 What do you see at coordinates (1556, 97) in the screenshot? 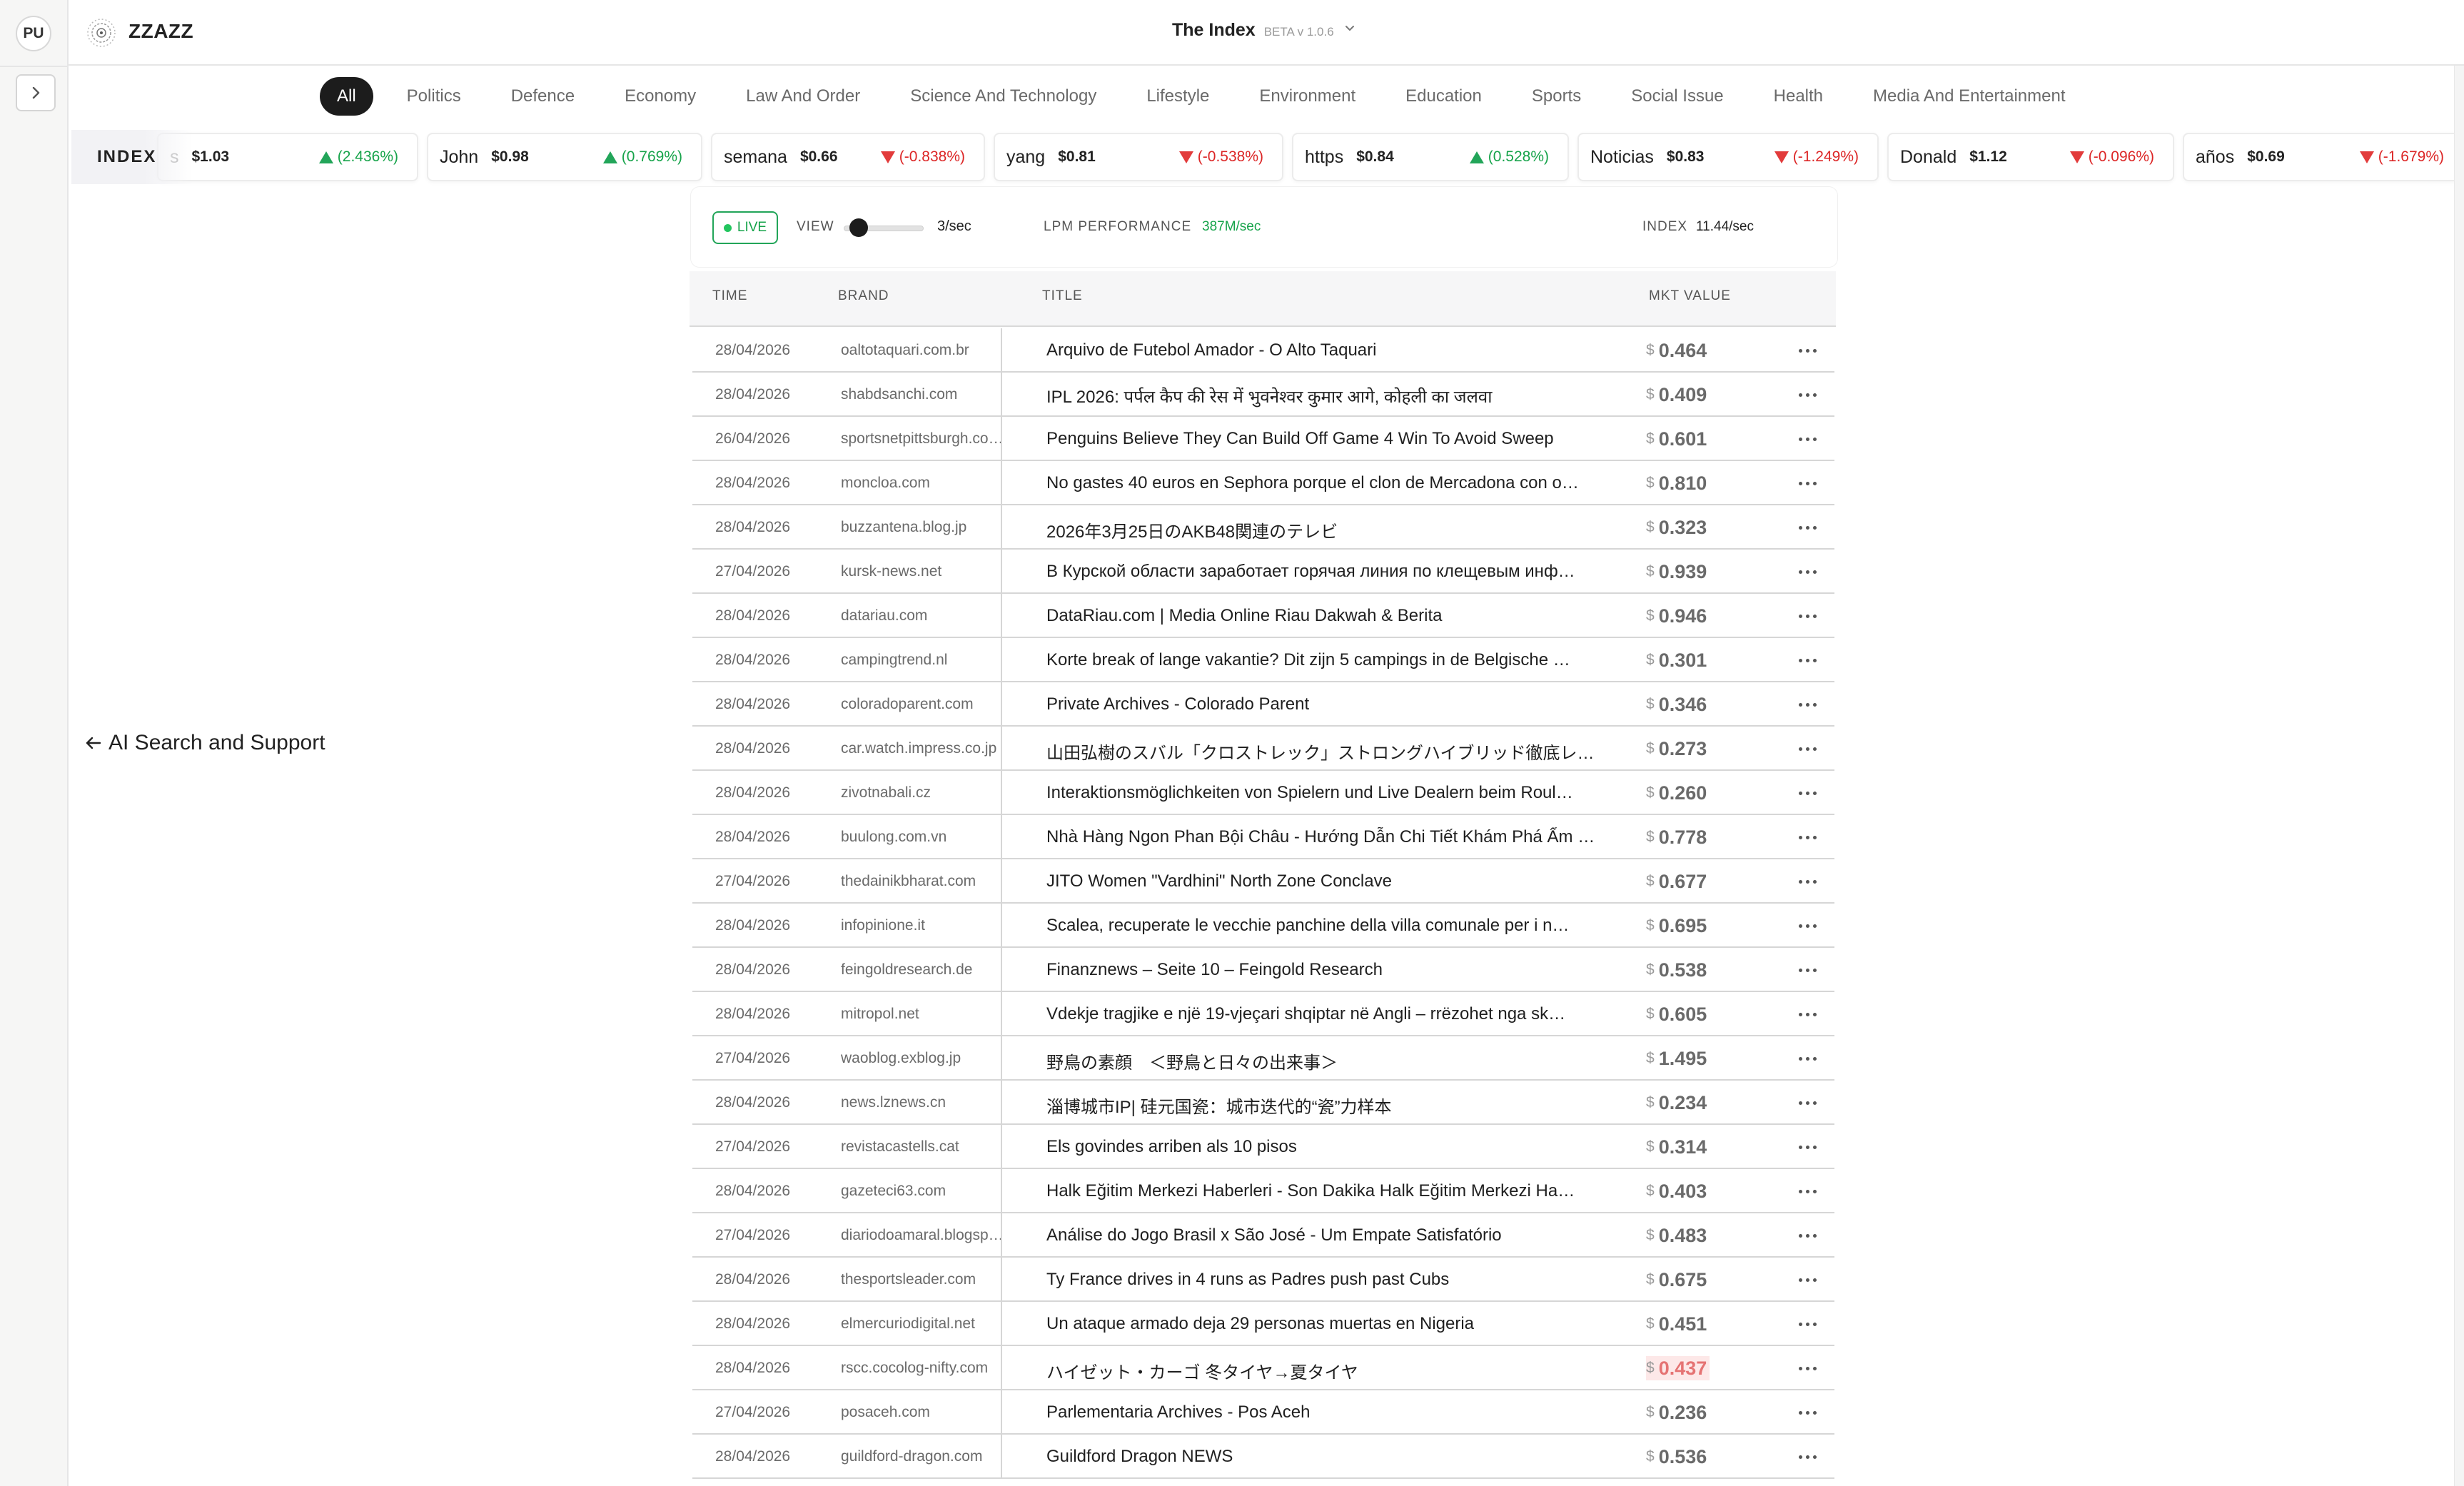
I see `tab-sports: Sports` at bounding box center [1556, 97].